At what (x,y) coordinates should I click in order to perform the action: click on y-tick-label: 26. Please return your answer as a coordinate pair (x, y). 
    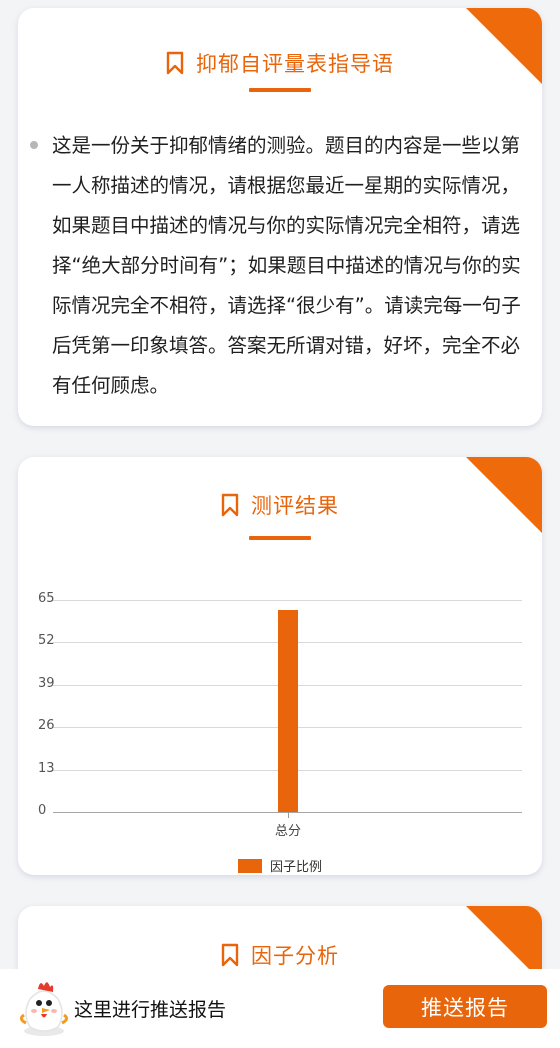
    Looking at the image, I should click on (46, 725).